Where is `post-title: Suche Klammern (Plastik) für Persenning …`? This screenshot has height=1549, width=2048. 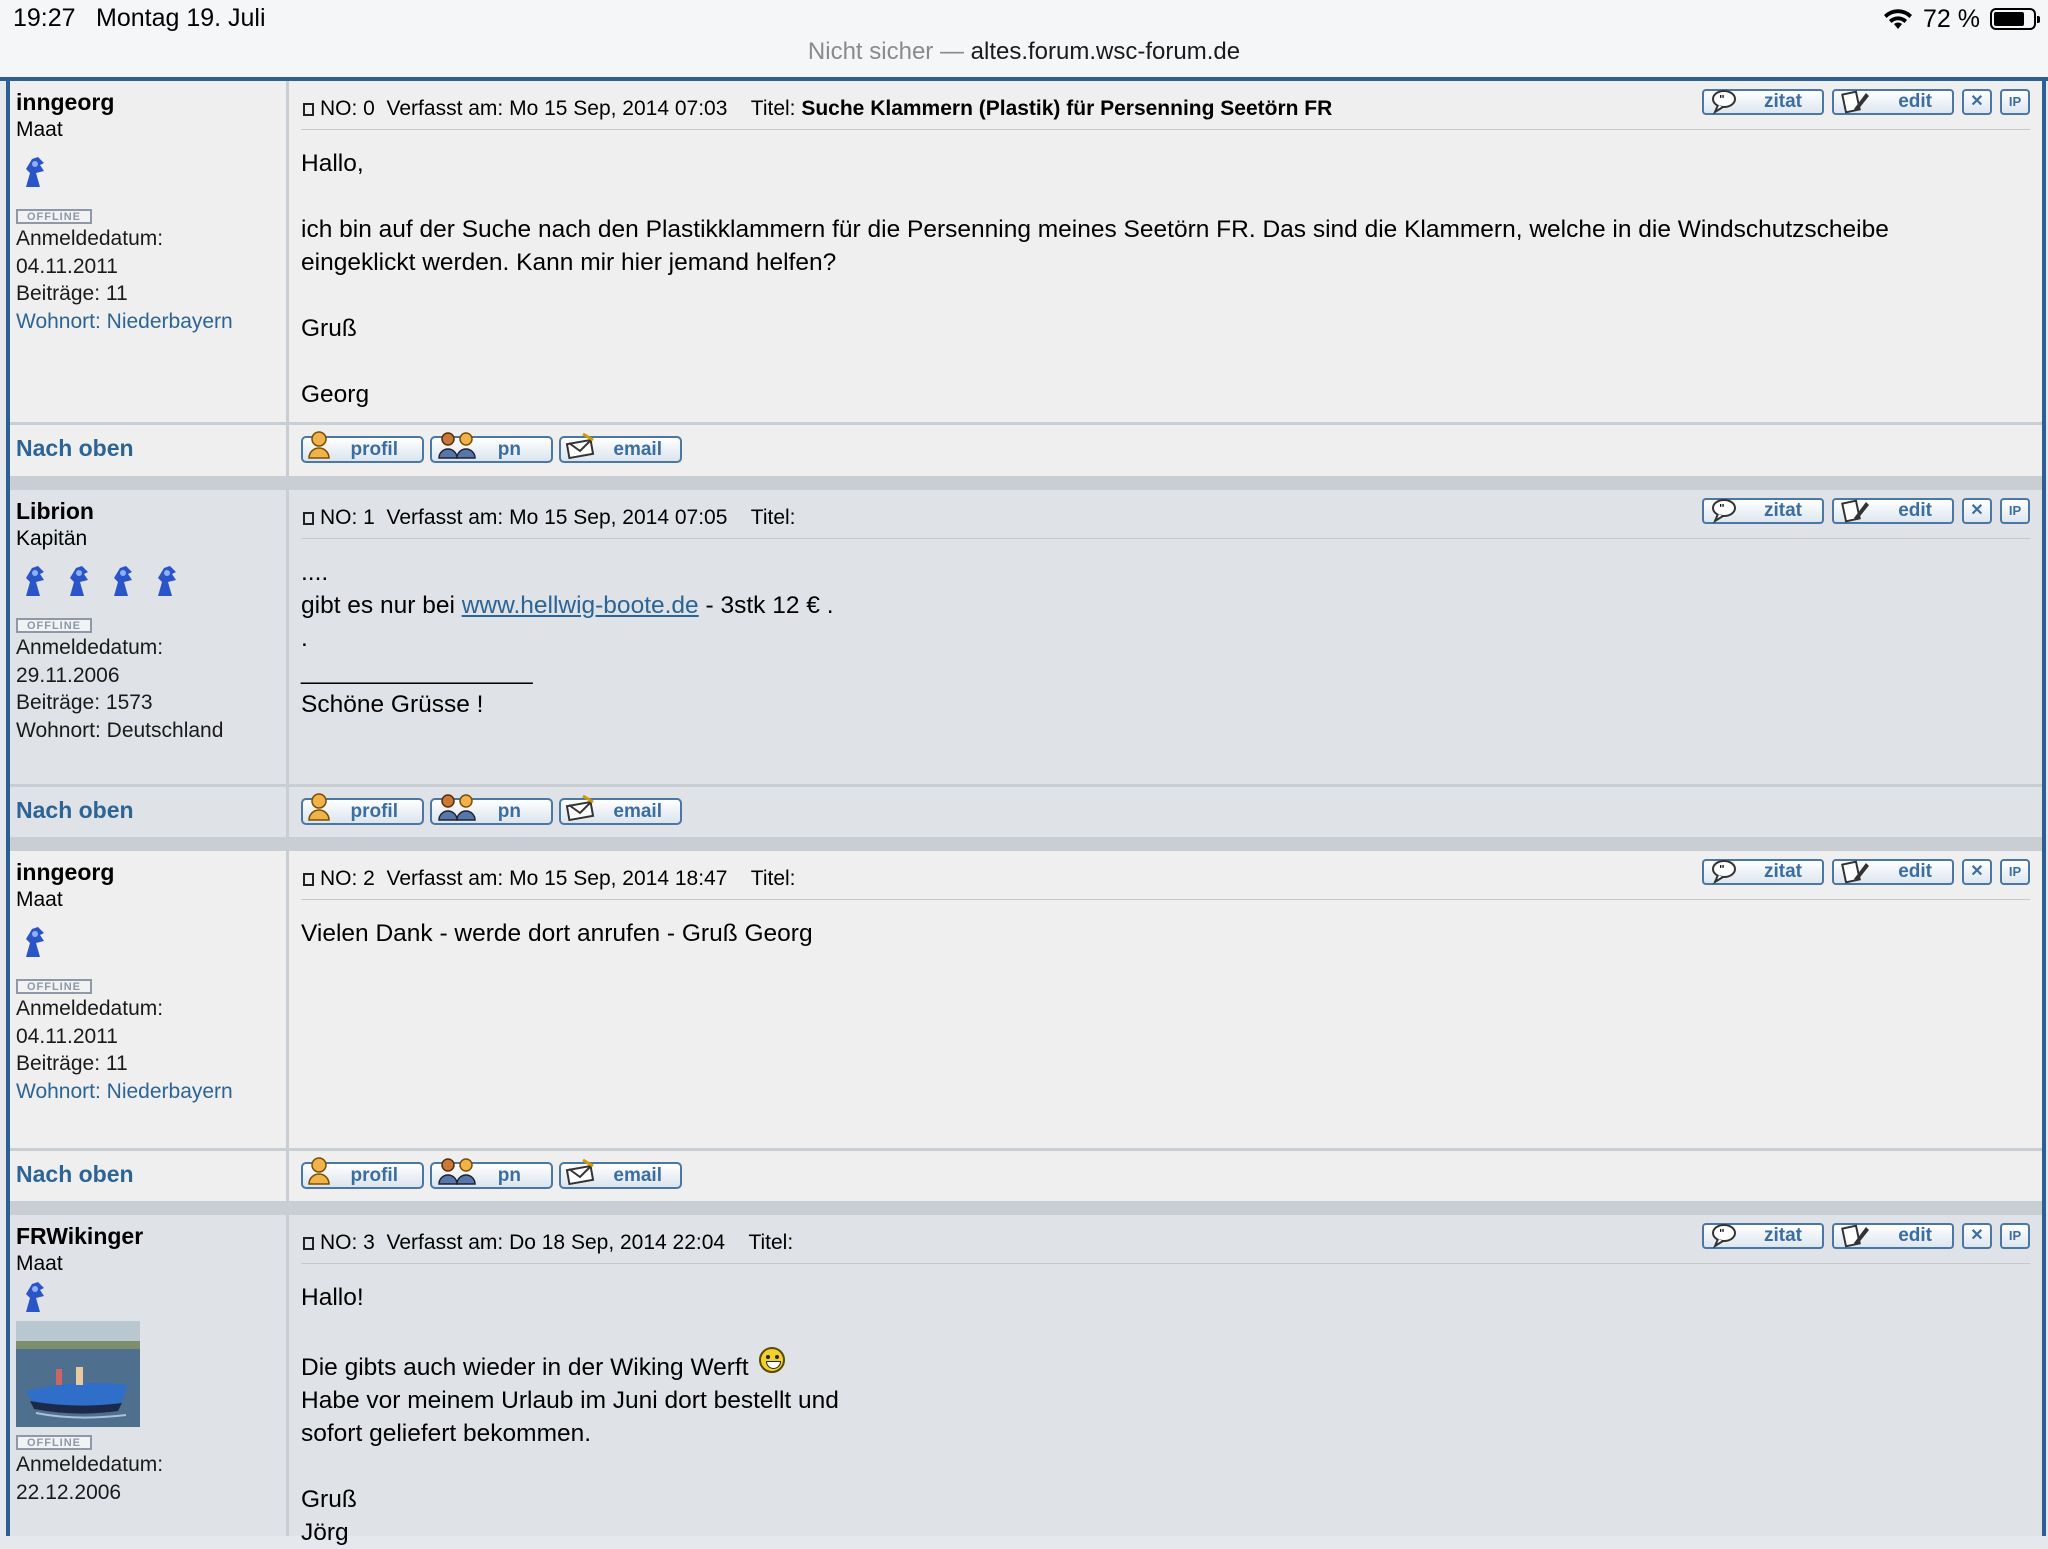
post-title: Suche Klammern (Plastik) für Persenning … is located at coordinates (1067, 108).